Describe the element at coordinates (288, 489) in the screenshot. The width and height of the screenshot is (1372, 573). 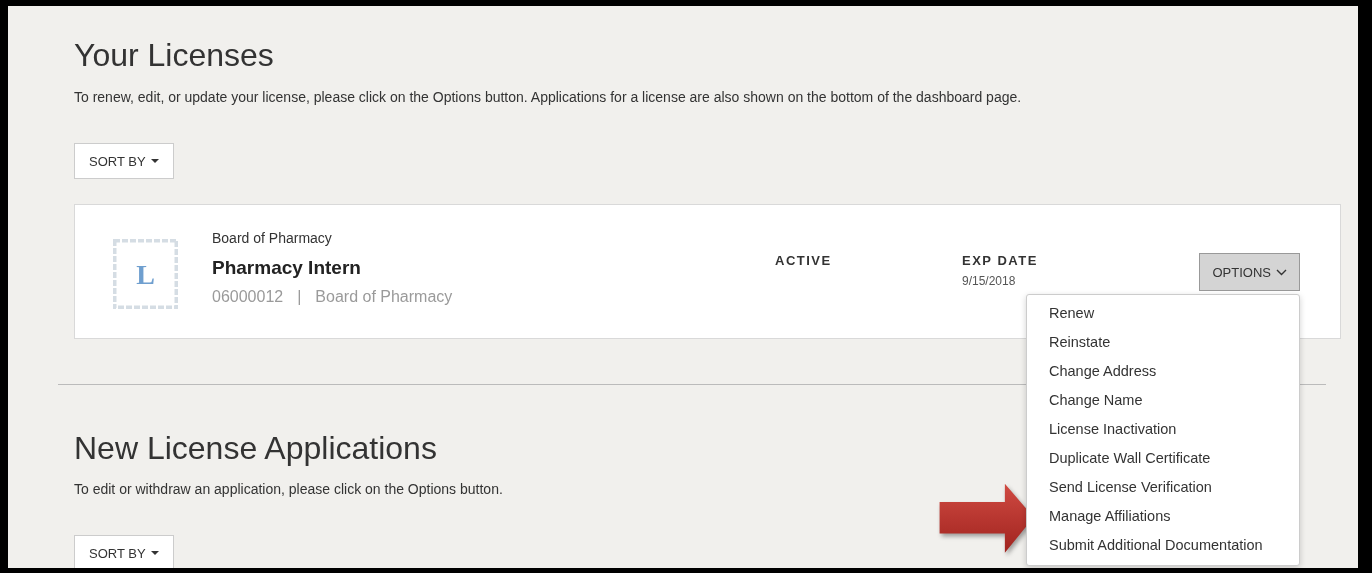
I see `section-description: To edit or withdraw an application, please click on the Options button.` at that location.